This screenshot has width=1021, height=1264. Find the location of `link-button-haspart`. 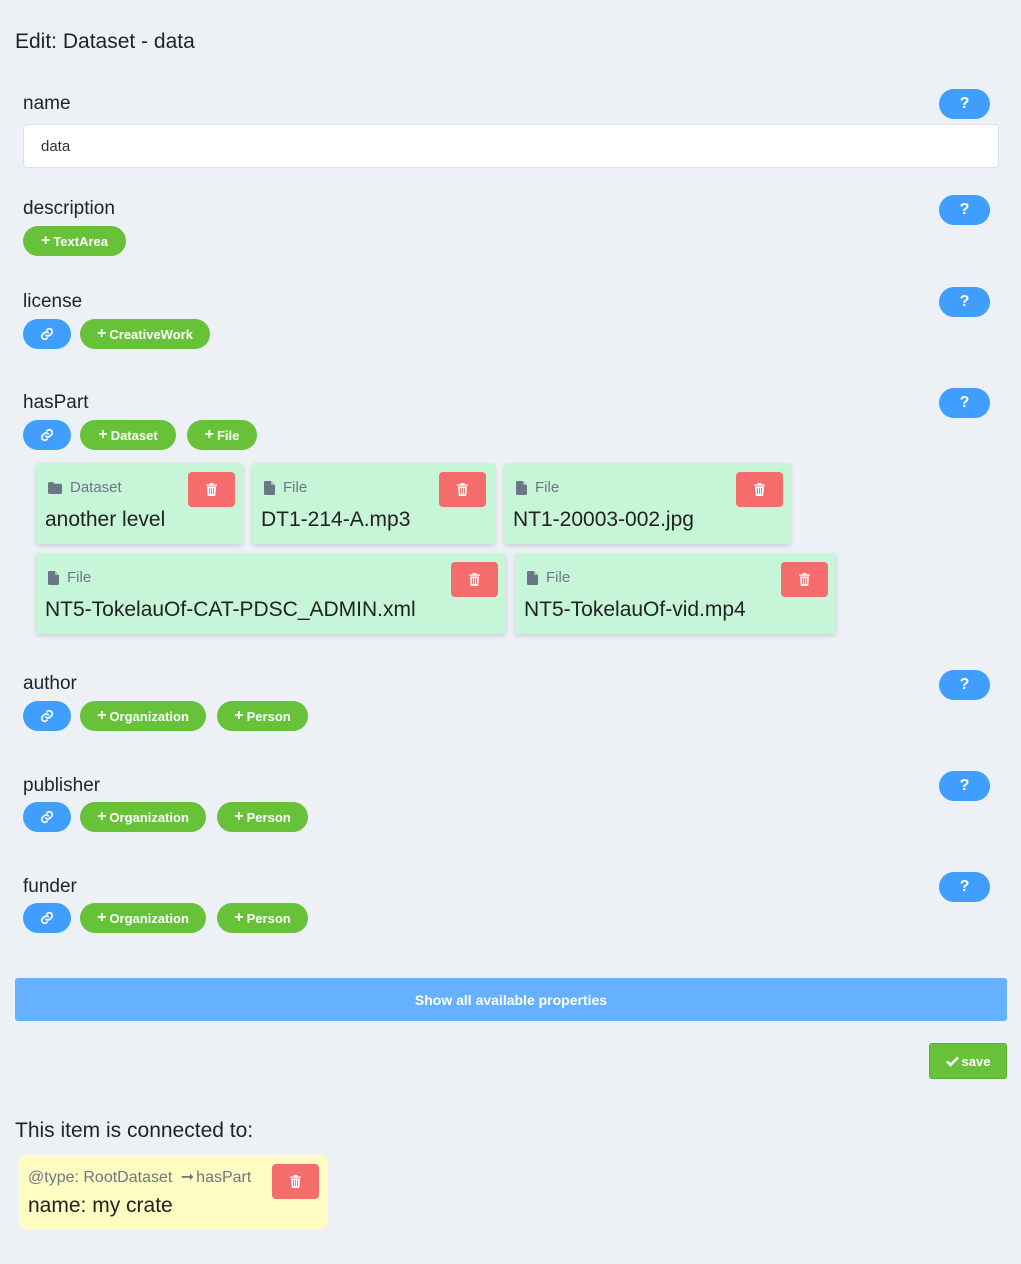

link-button-haspart is located at coordinates (47, 435).